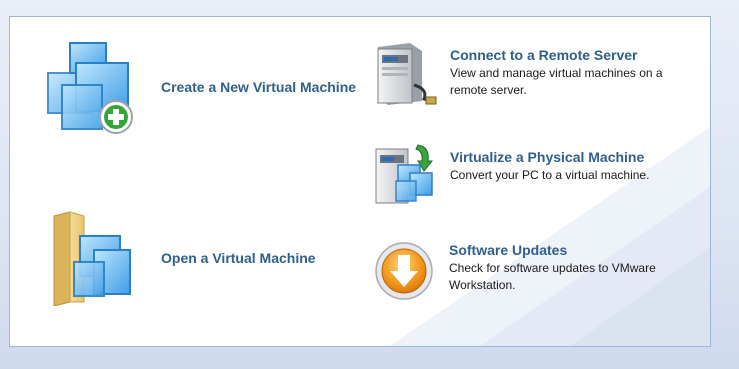  Describe the element at coordinates (238, 258) in the screenshot. I see `open-vm-label: Open a Virtual Machine` at that location.